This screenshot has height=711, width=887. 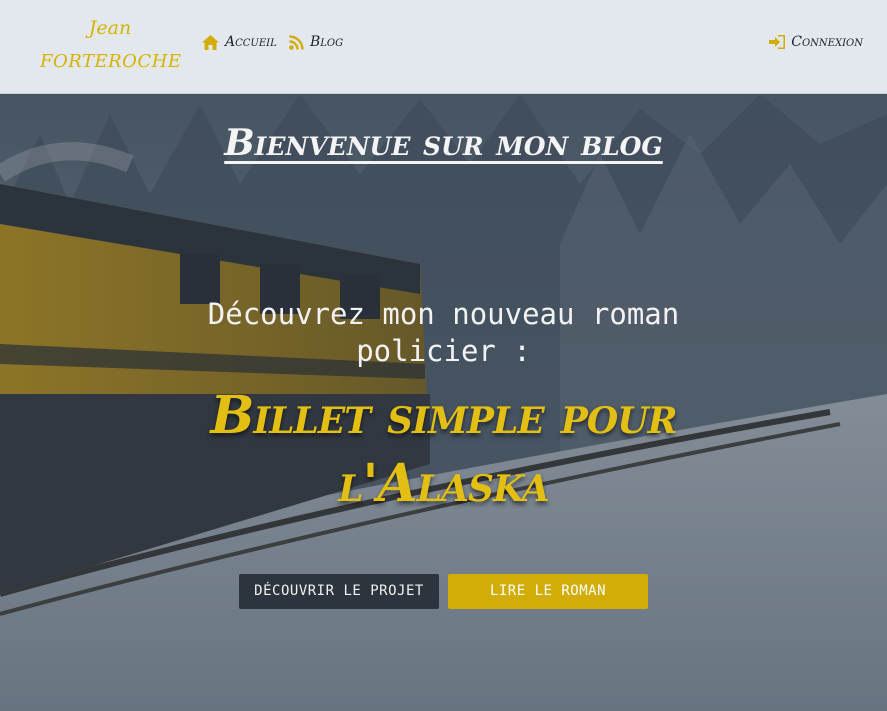 I want to click on brand-last-name: FORTEROCHE, so click(x=111, y=61).